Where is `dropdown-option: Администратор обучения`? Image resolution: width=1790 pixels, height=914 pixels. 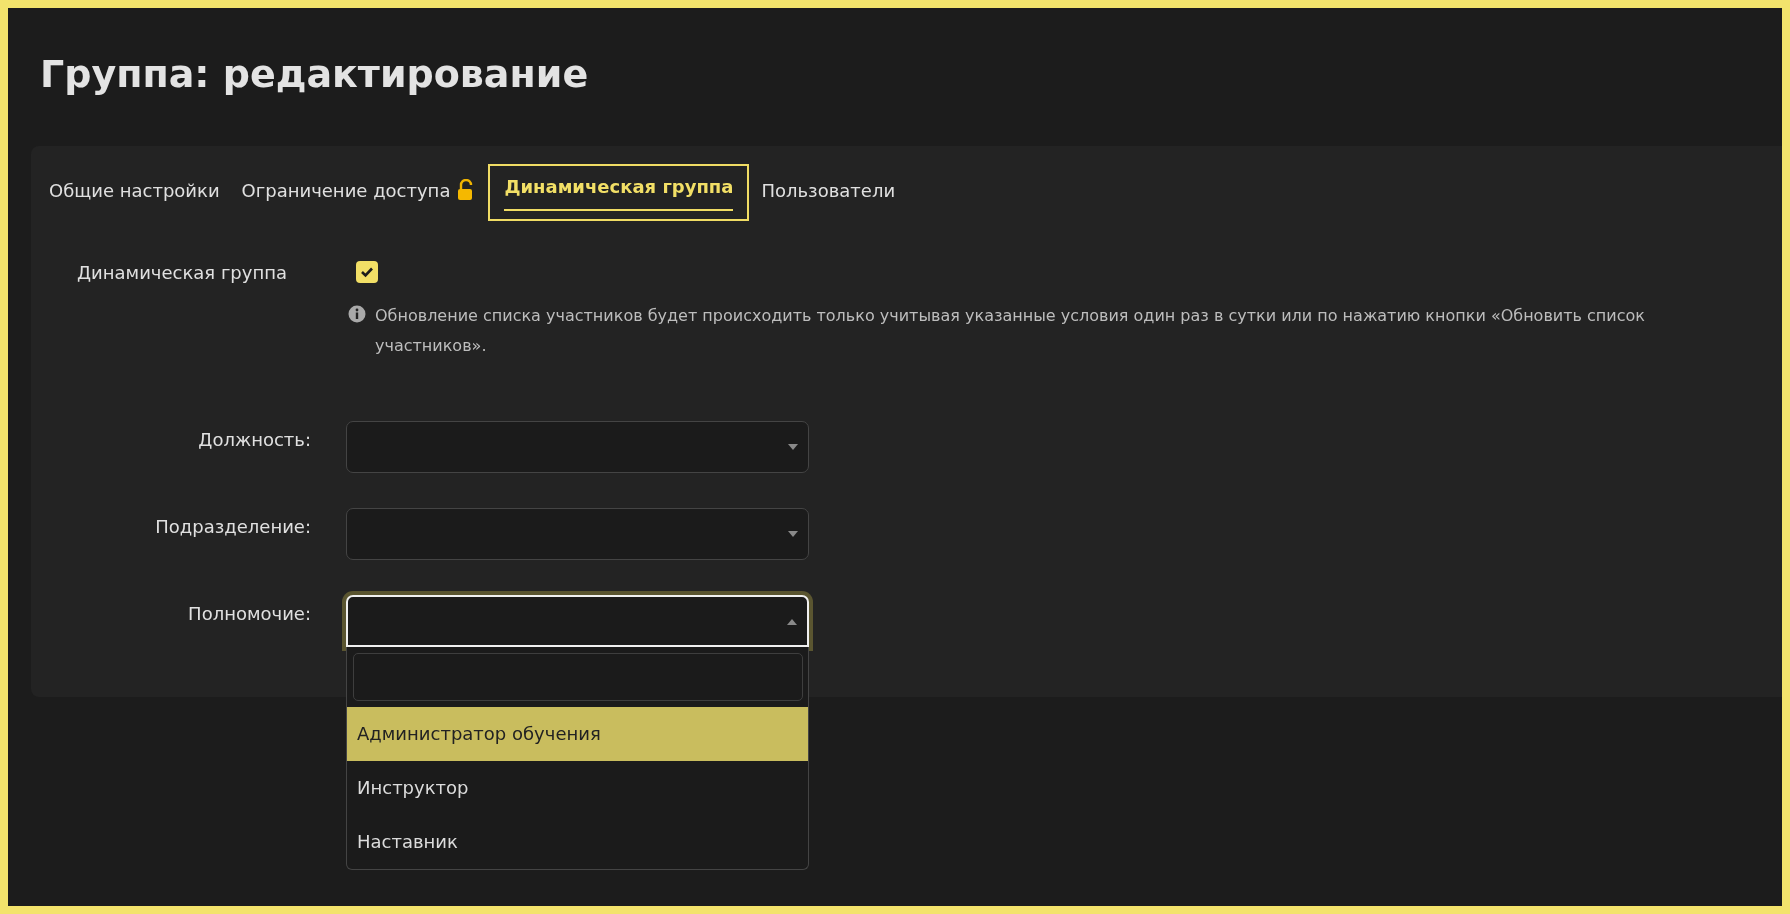 dropdown-option: Администратор обучения is located at coordinates (577, 734).